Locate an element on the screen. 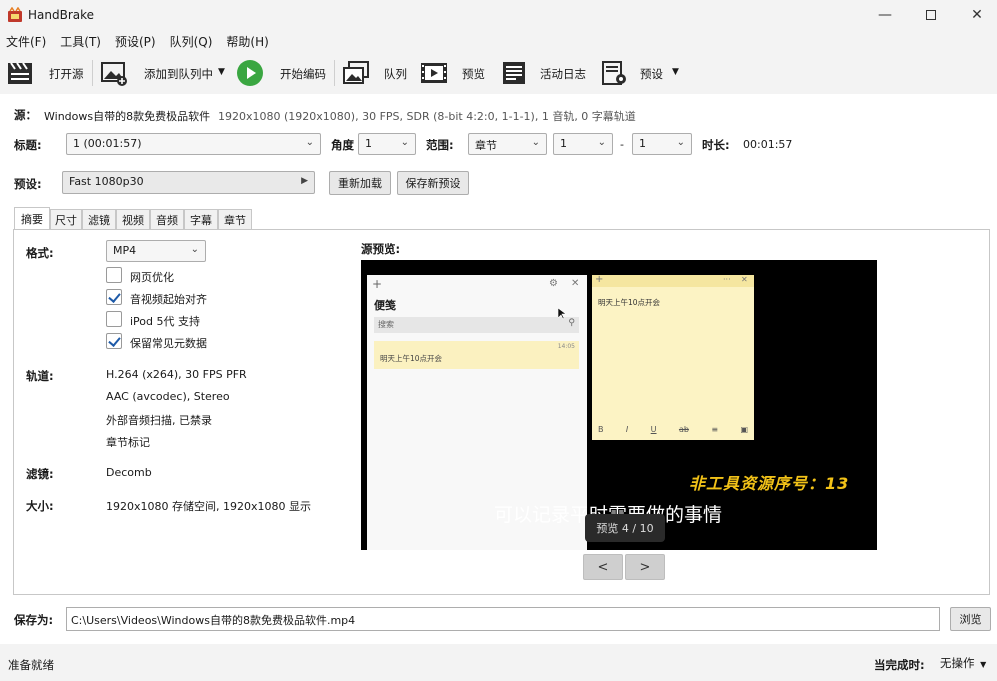  title-select-value: 1 (00:01:57) is located at coordinates (107, 143).